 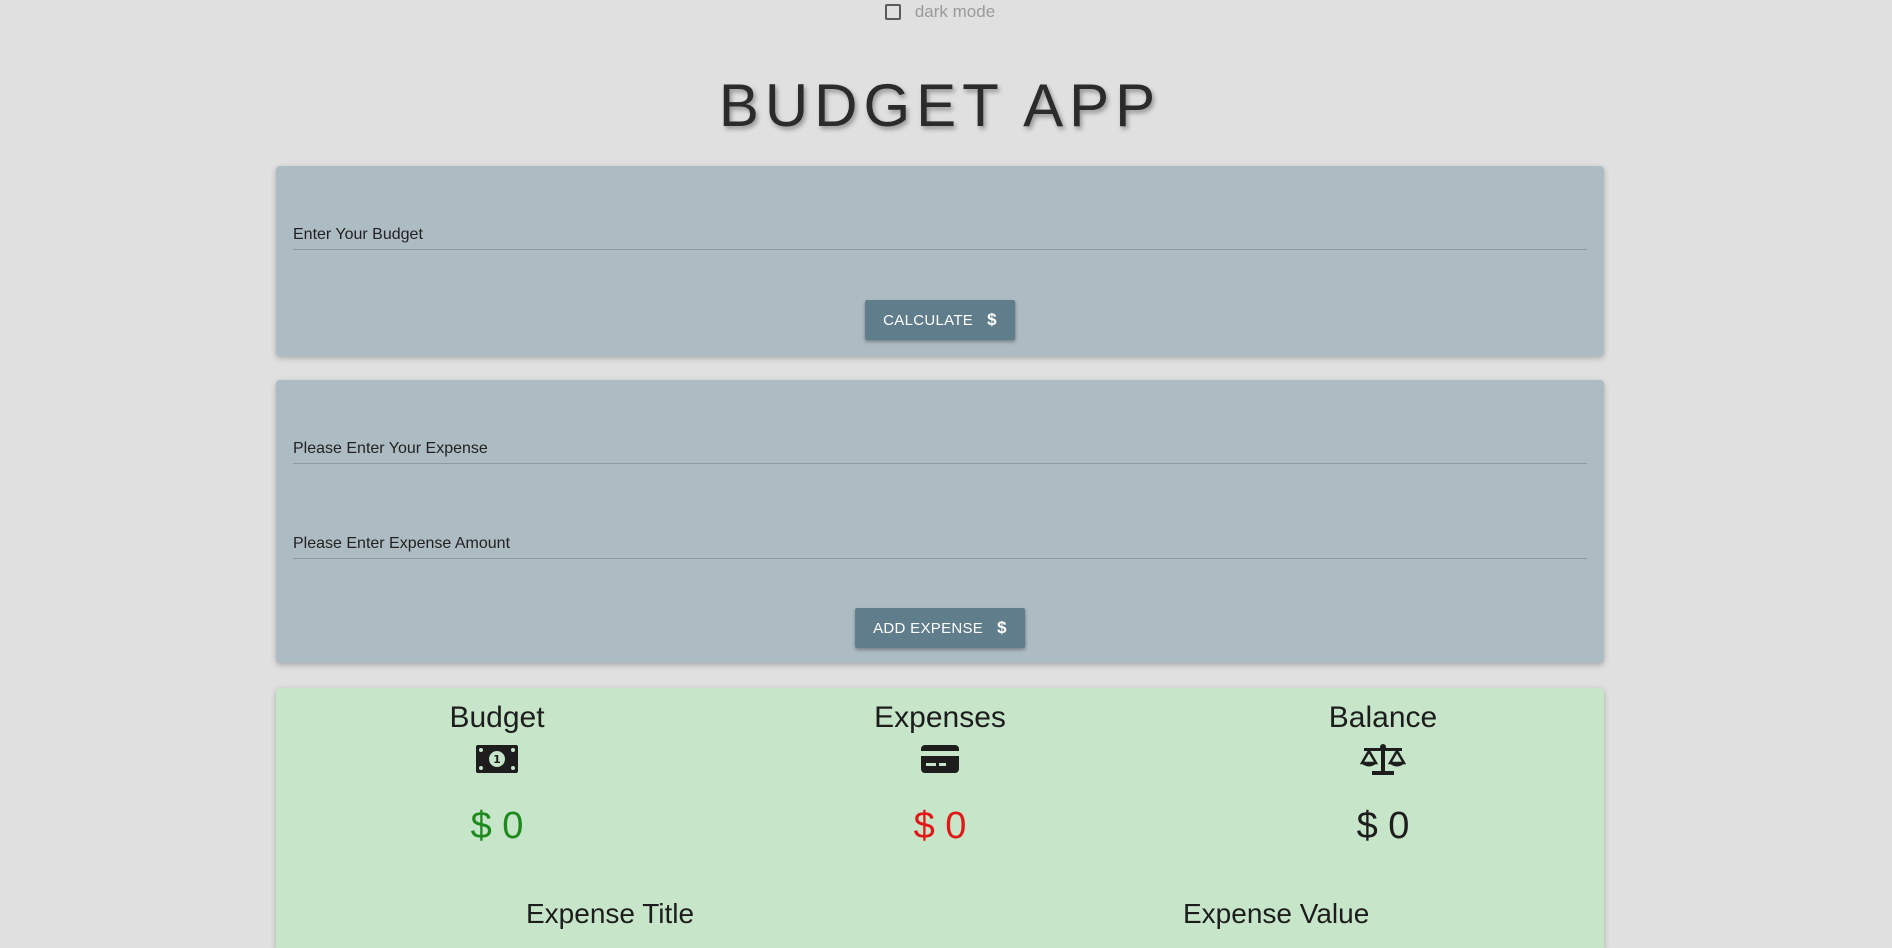 What do you see at coordinates (940, 261) in the screenshot?
I see `budget-form-card: CALCULATE $` at bounding box center [940, 261].